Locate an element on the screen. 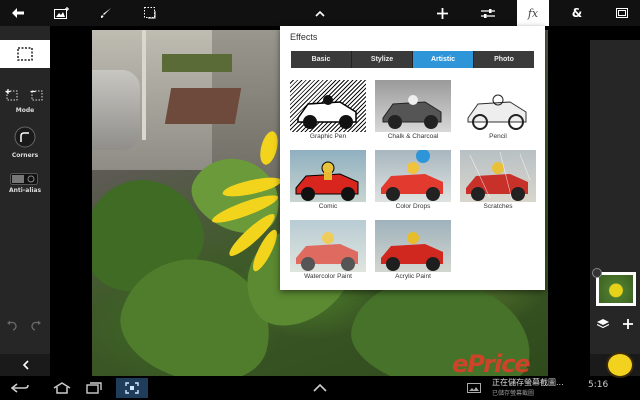  left-tool-panel: Mode Corners Anti-alias is located at coordinates (25, 201).